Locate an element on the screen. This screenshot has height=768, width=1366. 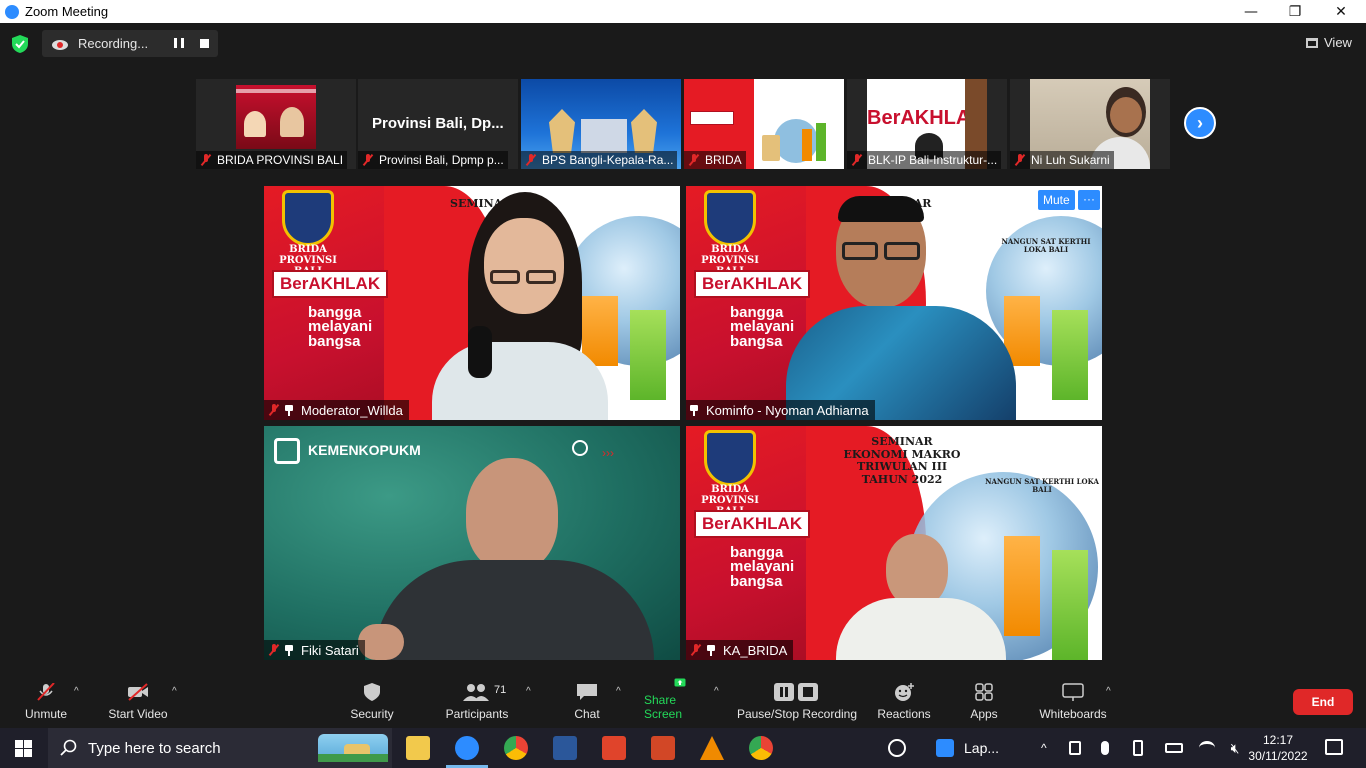
search-icon is located at coordinates (68, 747).